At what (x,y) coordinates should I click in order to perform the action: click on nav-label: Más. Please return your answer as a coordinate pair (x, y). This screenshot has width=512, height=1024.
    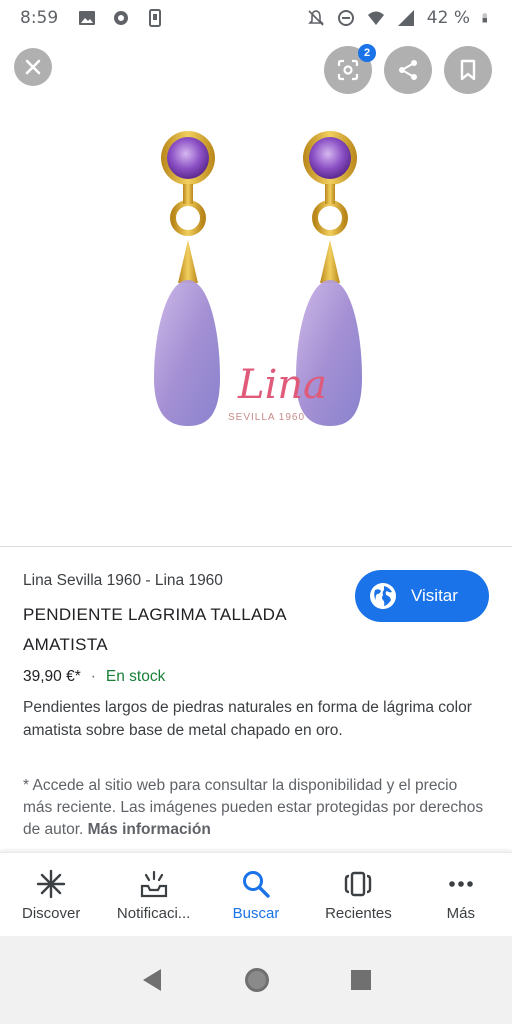
    Looking at the image, I should click on (460, 913).